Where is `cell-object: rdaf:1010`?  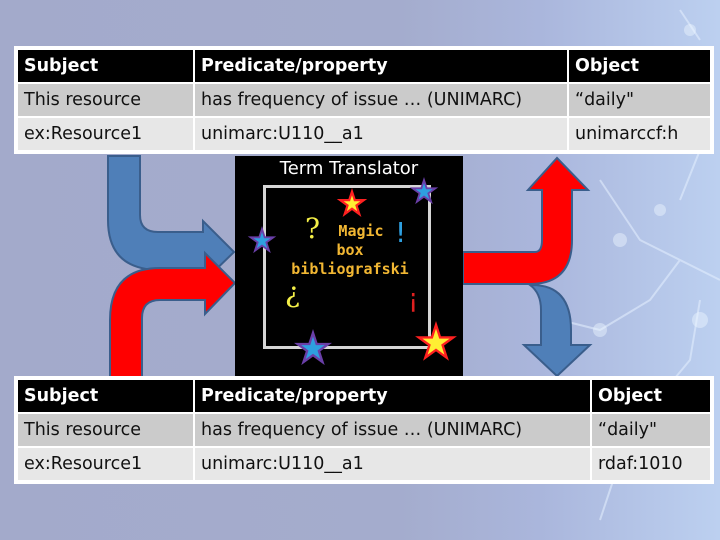
cell-object: rdaf:1010 is located at coordinates (651, 464).